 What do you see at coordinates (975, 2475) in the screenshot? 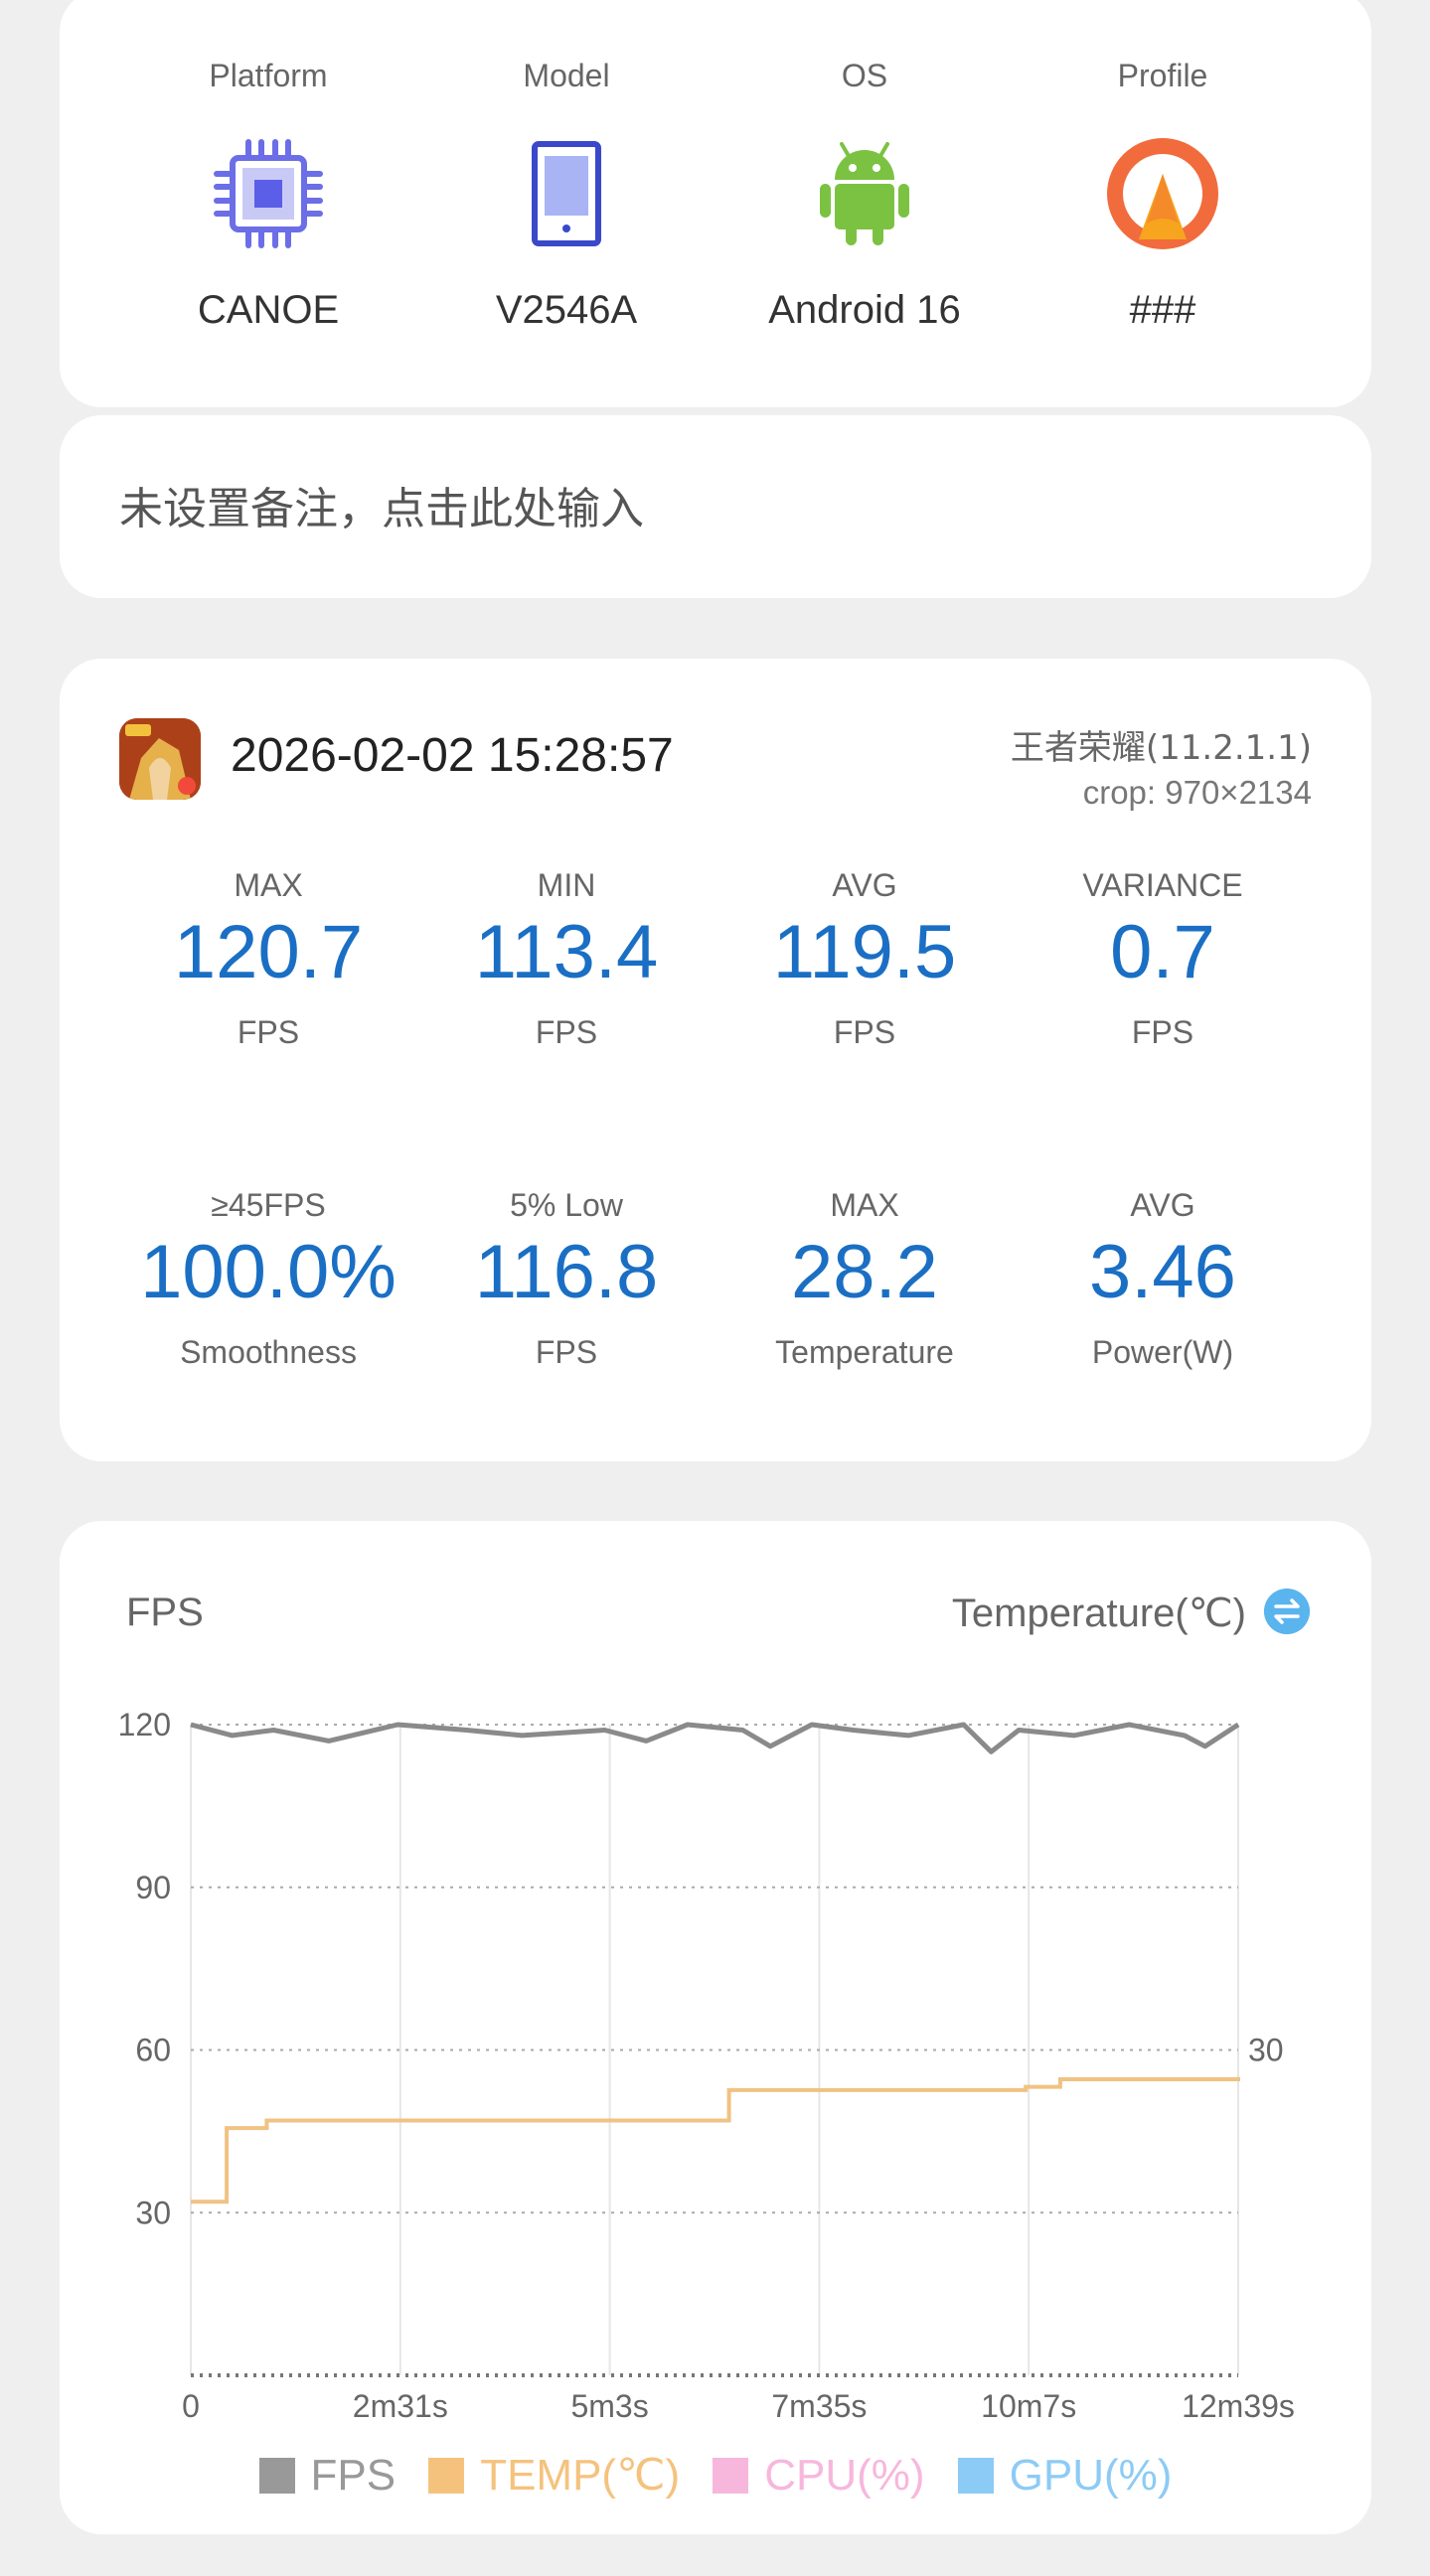
I see `legend-gpu-swatch` at bounding box center [975, 2475].